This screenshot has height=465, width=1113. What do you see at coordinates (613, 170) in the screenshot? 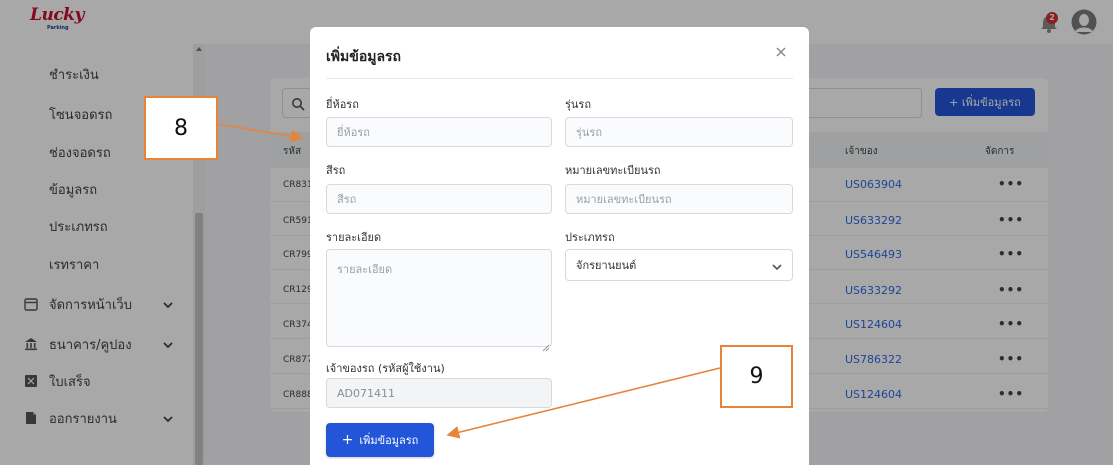
I see `plate-label: หมายเลขทะเบียนรถ` at bounding box center [613, 170].